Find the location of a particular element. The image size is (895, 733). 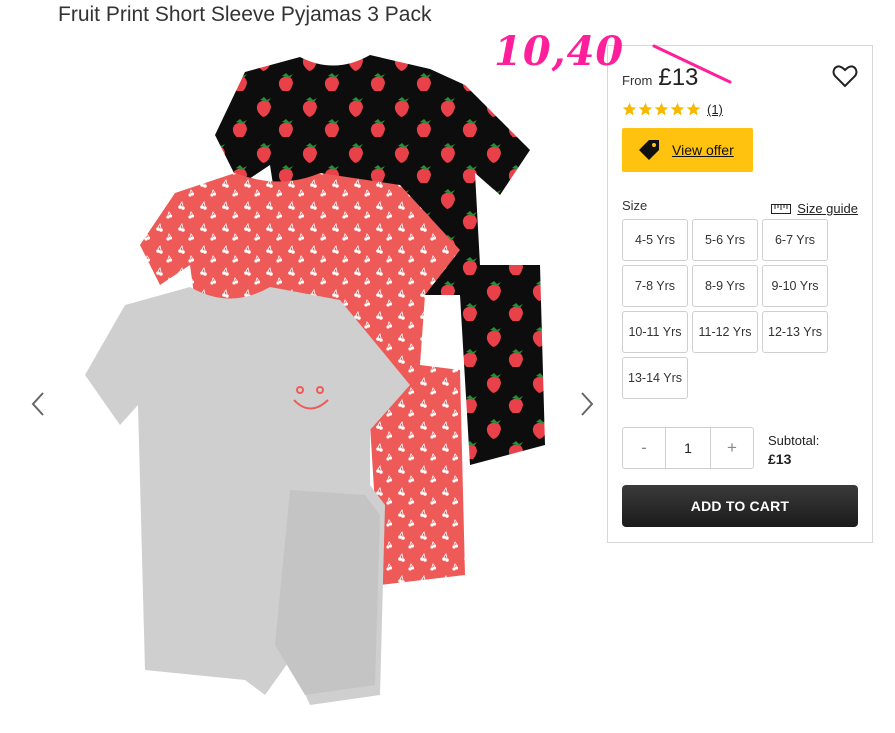

size-option: 6-7 Yrs is located at coordinates (795, 240).